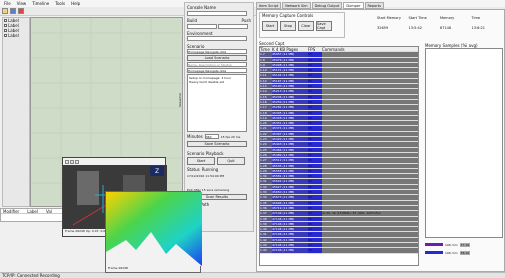  Describe the element at coordinates (266, 91) in the screenshot. I see `table-cell: 1.14` at that location.